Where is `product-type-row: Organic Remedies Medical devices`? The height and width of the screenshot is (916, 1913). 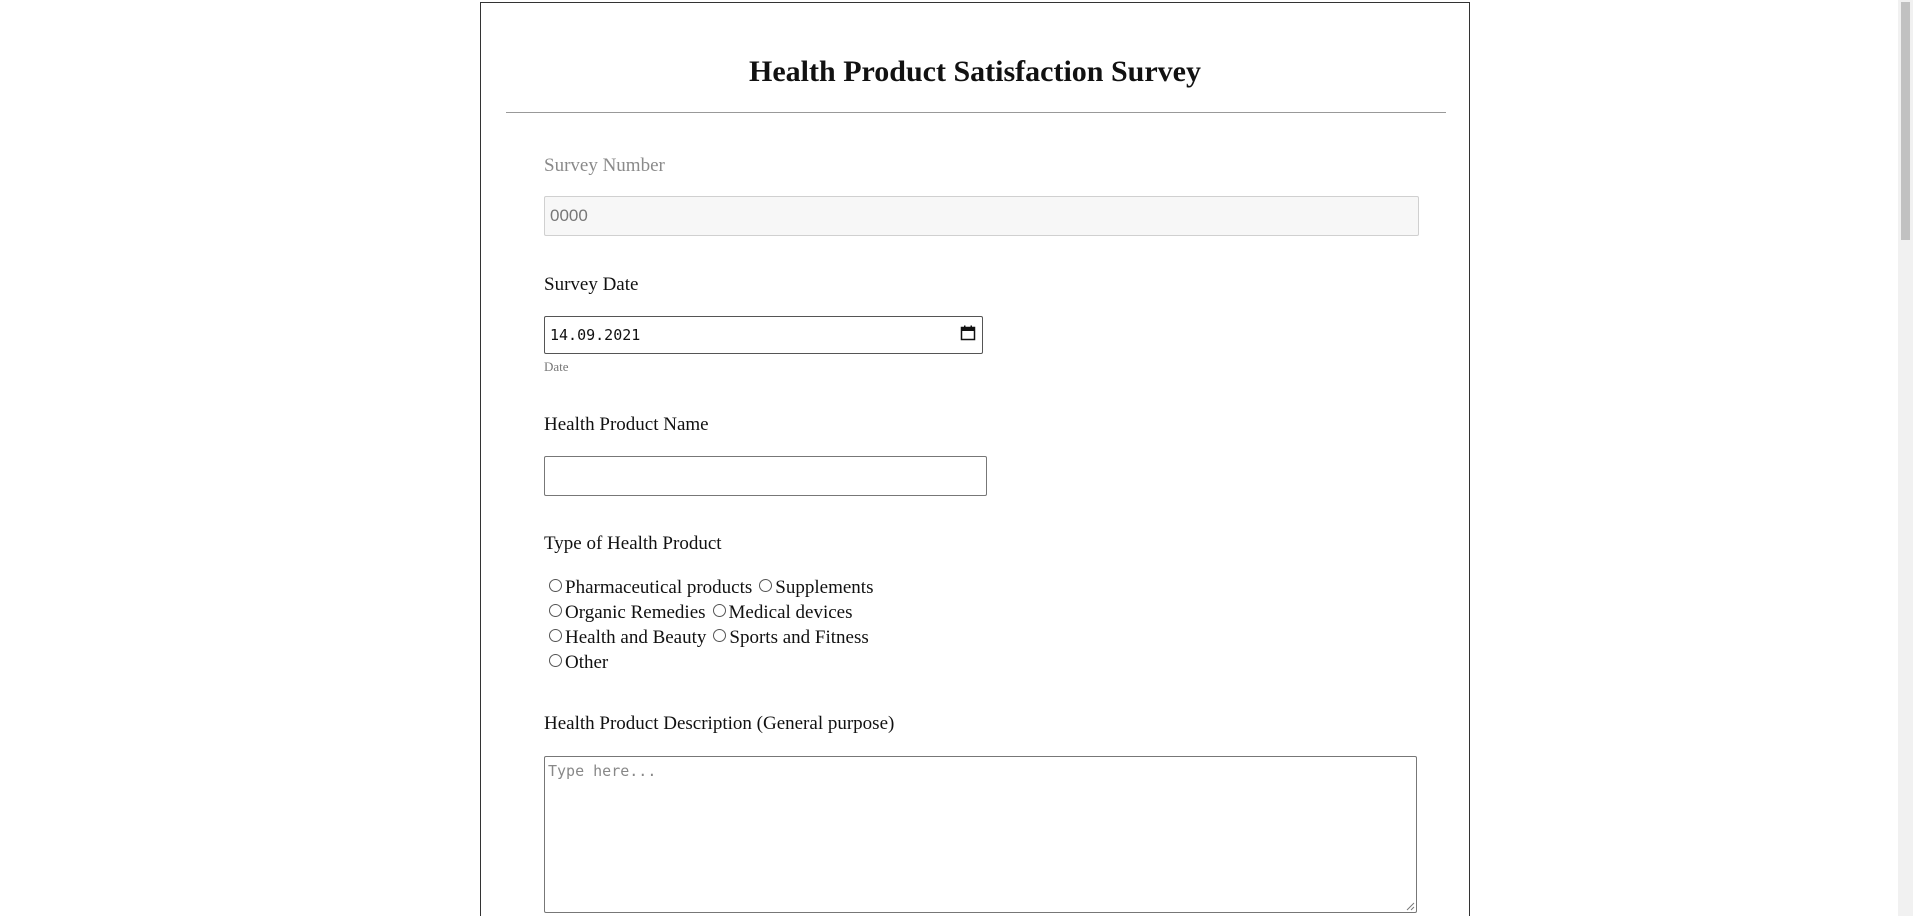 product-type-row: Organic Remedies Medical devices is located at coordinates (704, 614).